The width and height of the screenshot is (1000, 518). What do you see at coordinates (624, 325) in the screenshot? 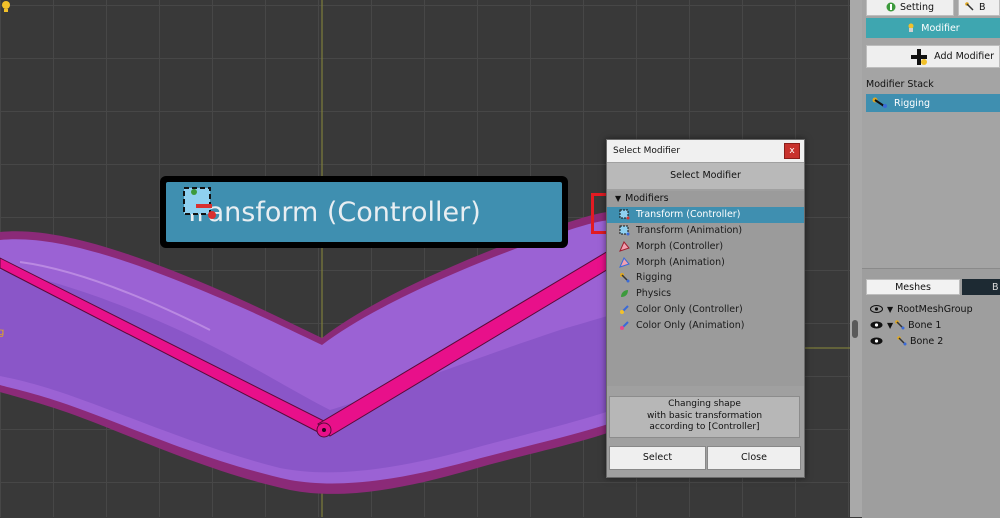
I see `color-animation-icon` at bounding box center [624, 325].